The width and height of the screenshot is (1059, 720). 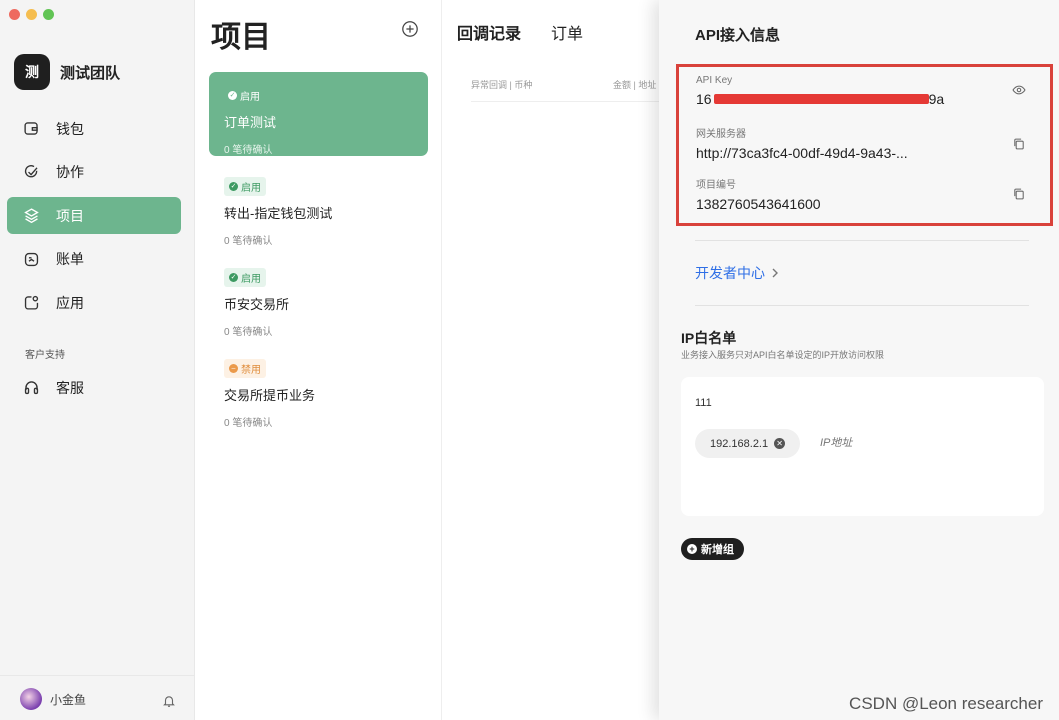 I want to click on user-name: 小金鱼, so click(x=68, y=699).